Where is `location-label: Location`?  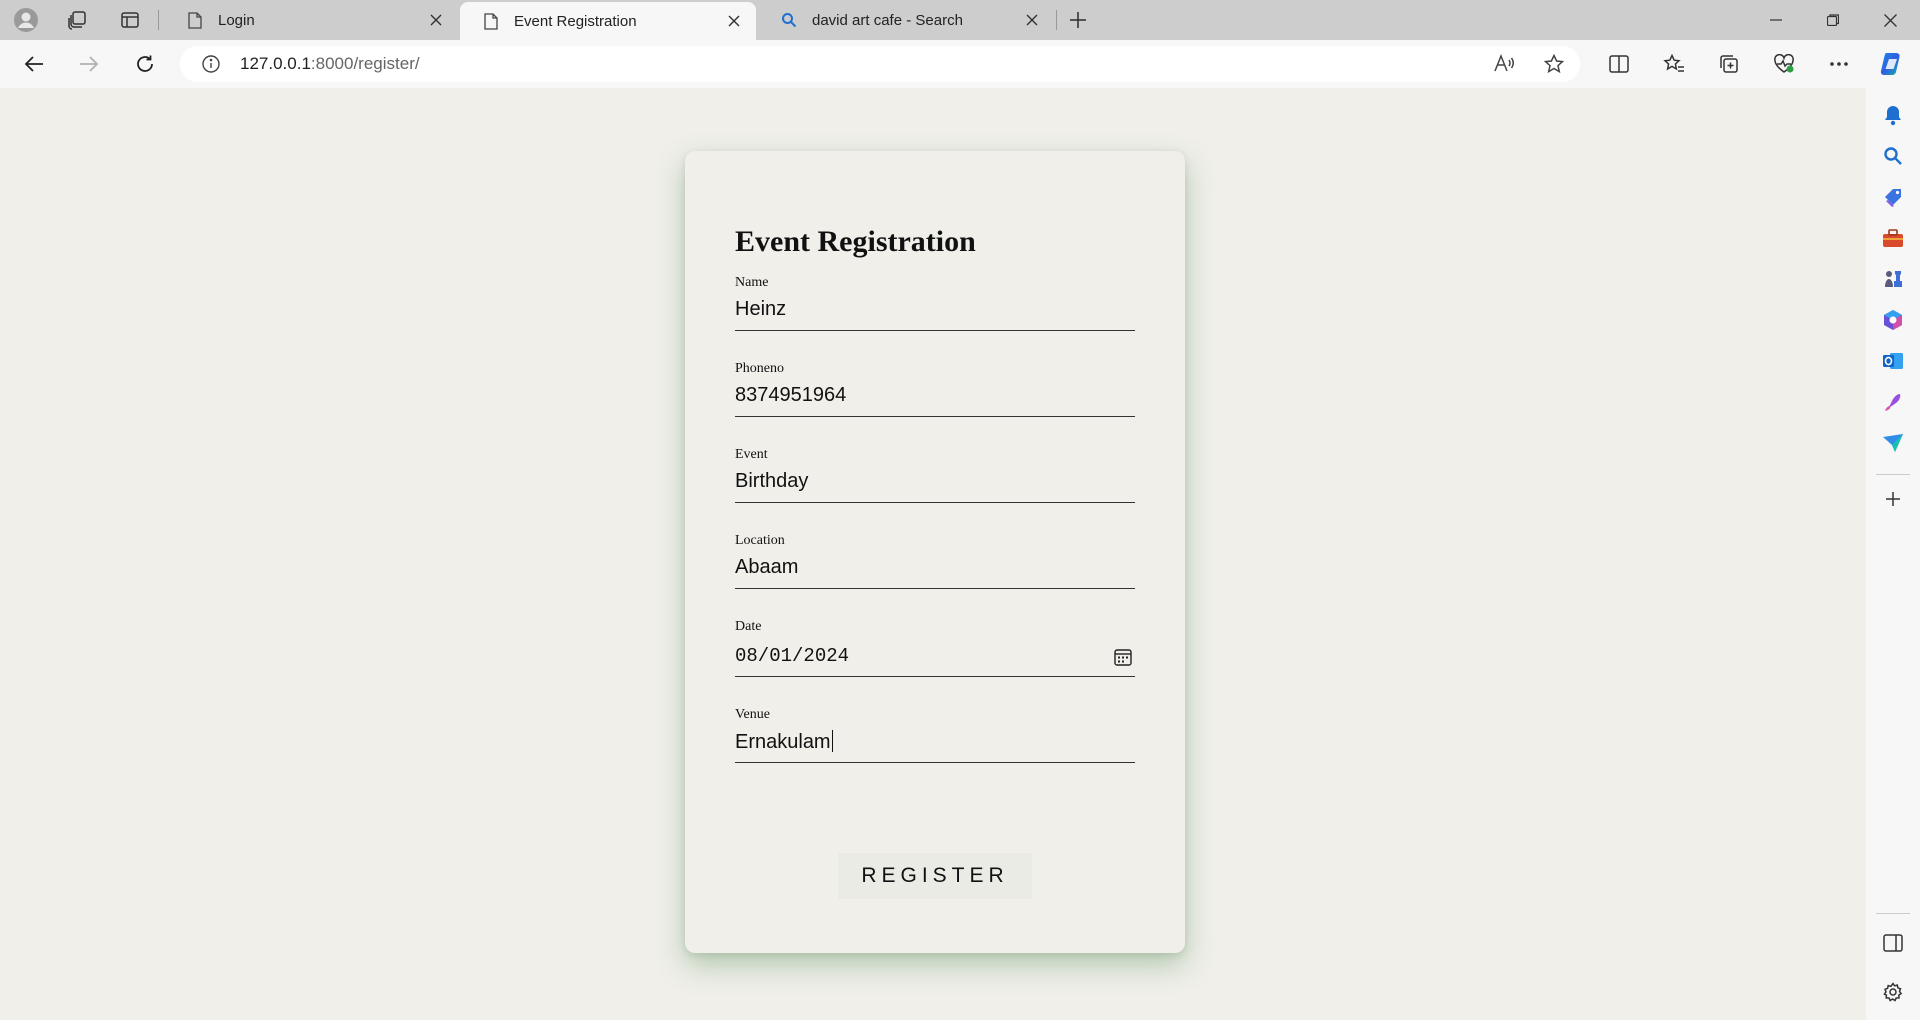
location-label: Location is located at coordinates (760, 540).